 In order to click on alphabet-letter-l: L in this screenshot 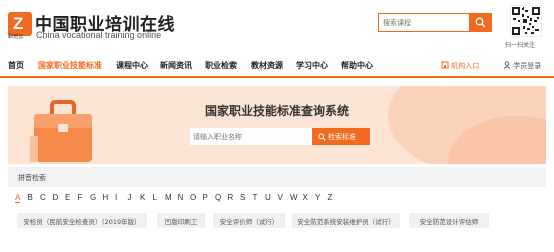, I will do `click(155, 197)`.